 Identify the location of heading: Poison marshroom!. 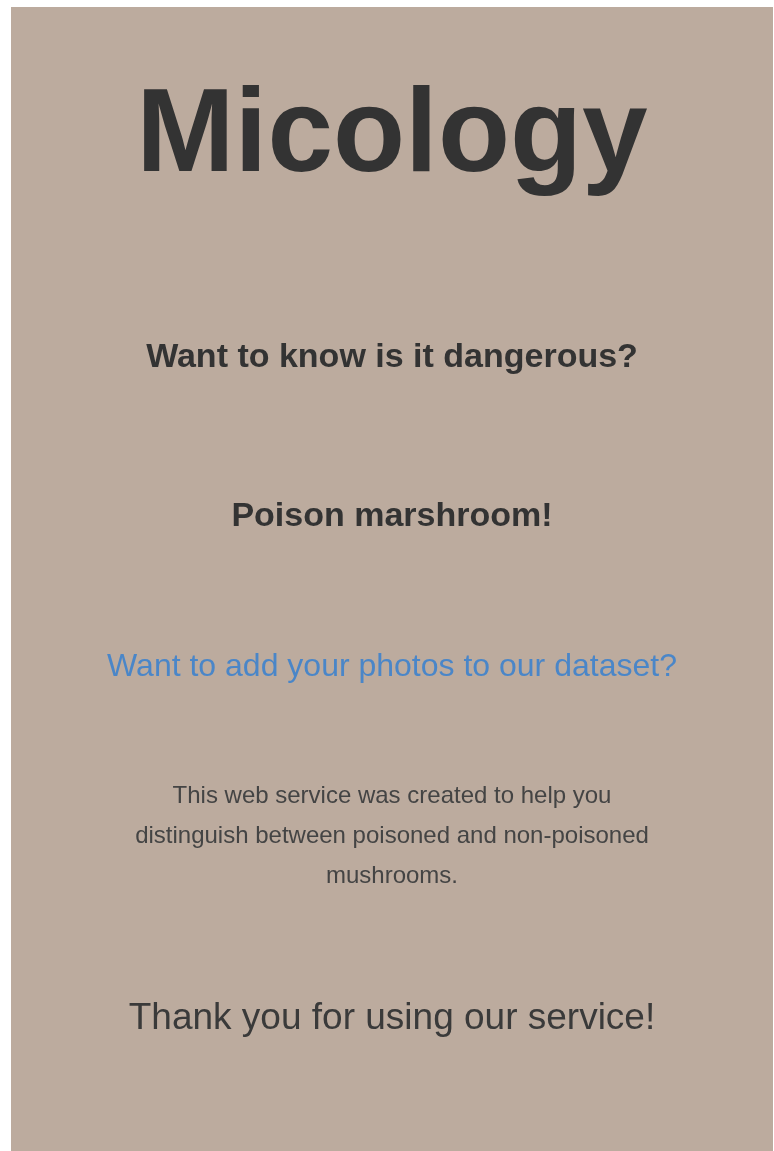
(392, 514).